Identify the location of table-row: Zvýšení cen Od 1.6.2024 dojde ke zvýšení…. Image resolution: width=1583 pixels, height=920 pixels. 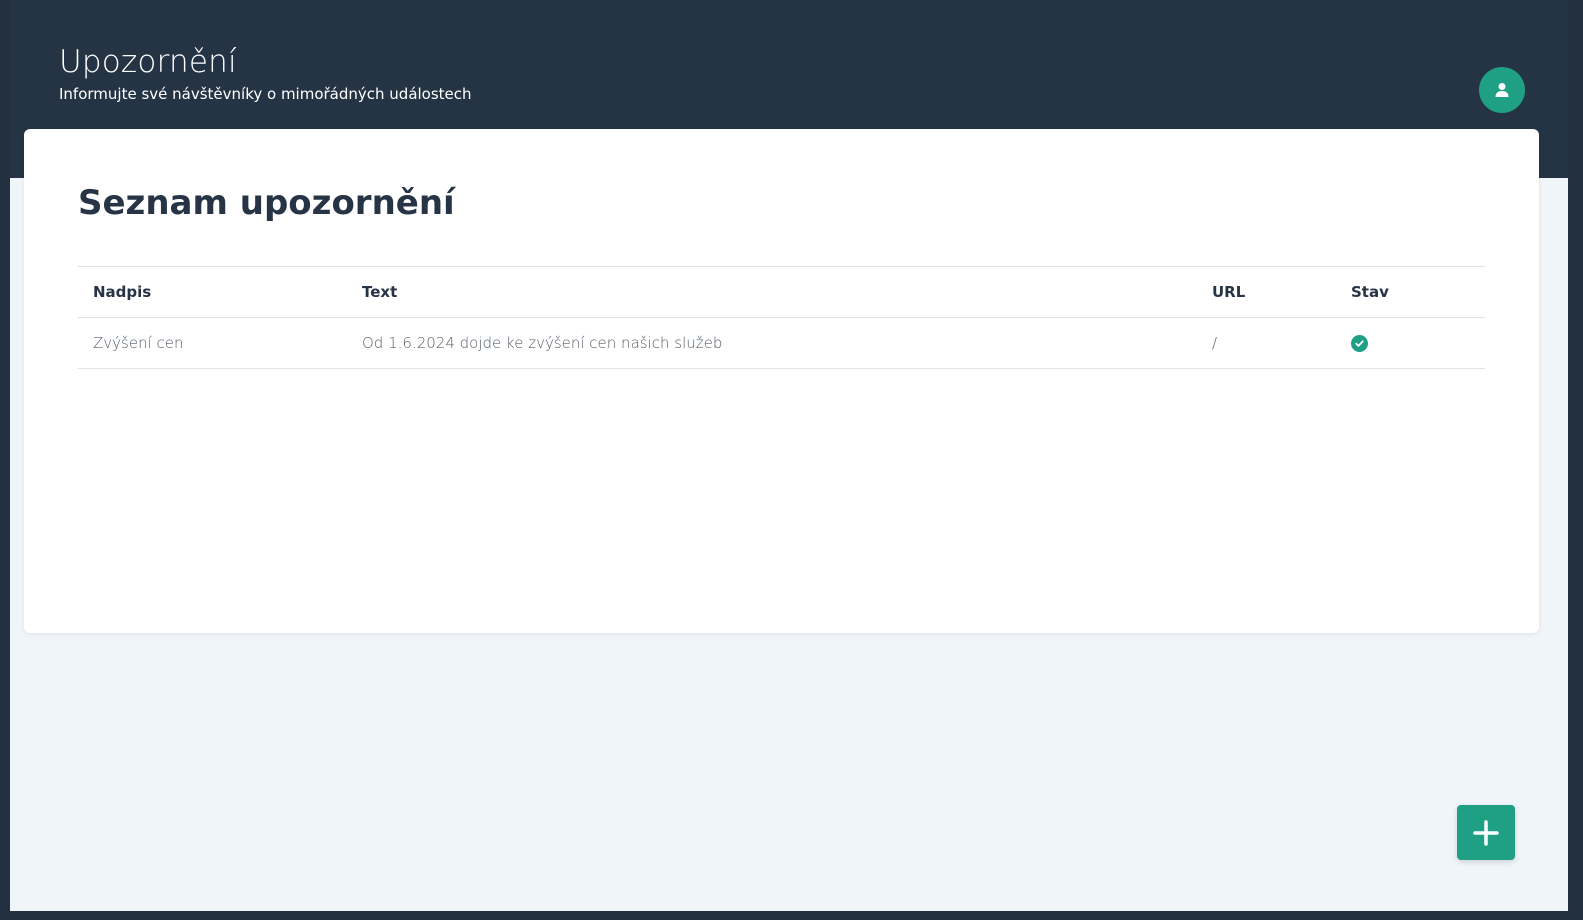
(781, 343).